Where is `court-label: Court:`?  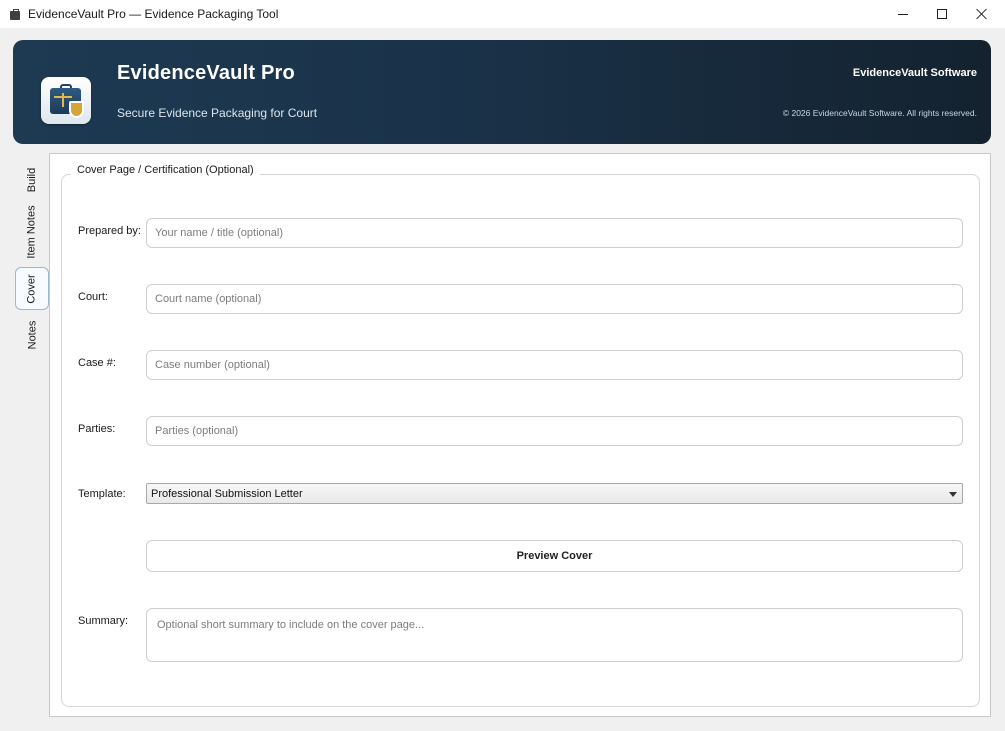 court-label: Court: is located at coordinates (93, 297).